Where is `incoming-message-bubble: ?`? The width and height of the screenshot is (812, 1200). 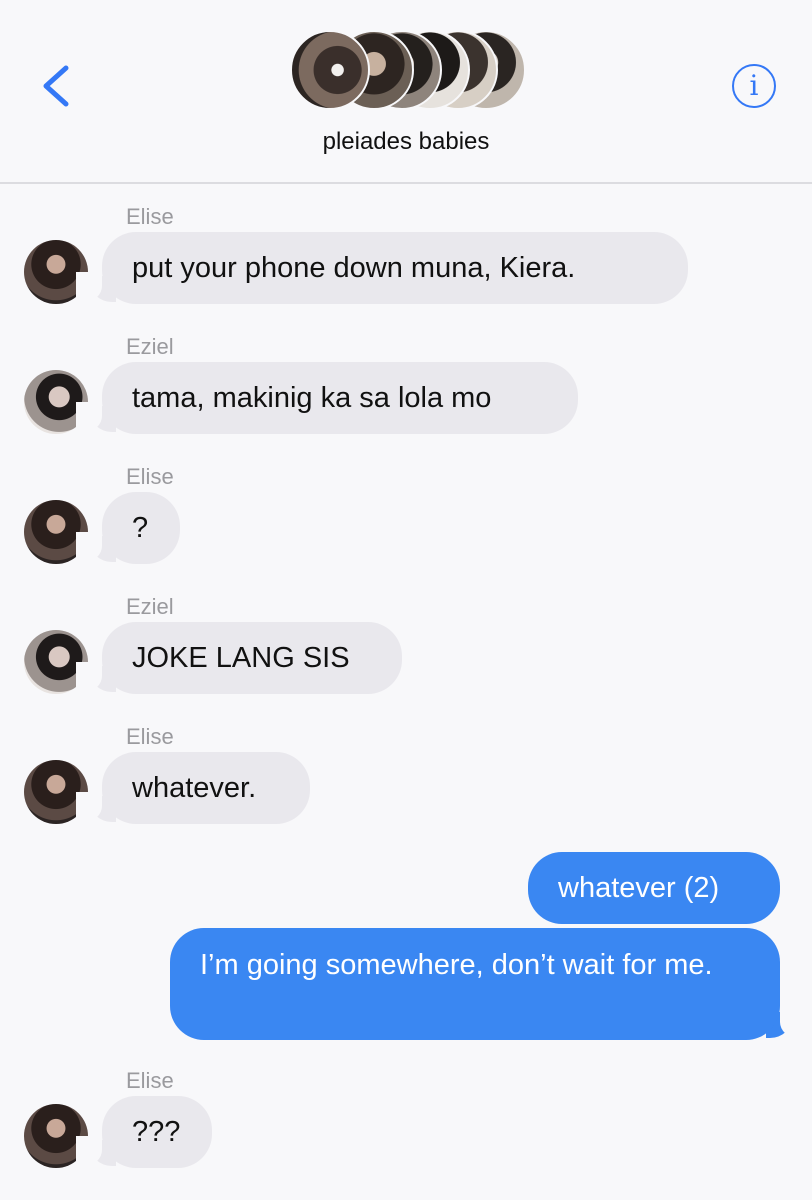
incoming-message-bubble: ? is located at coordinates (141, 528).